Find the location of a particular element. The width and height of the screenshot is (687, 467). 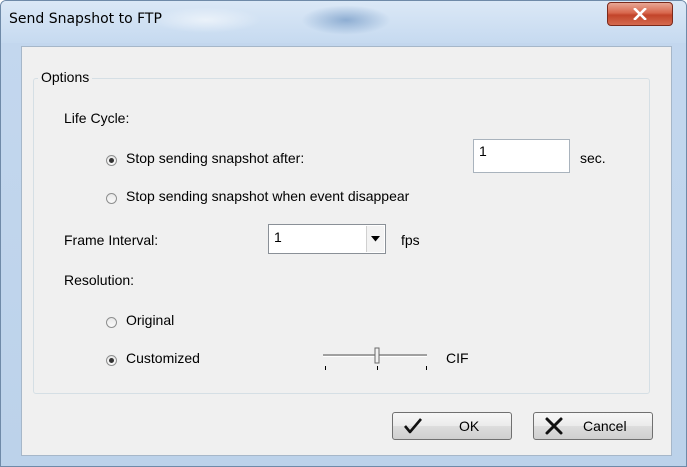

stop-on-disappear-radio is located at coordinates (111, 198).